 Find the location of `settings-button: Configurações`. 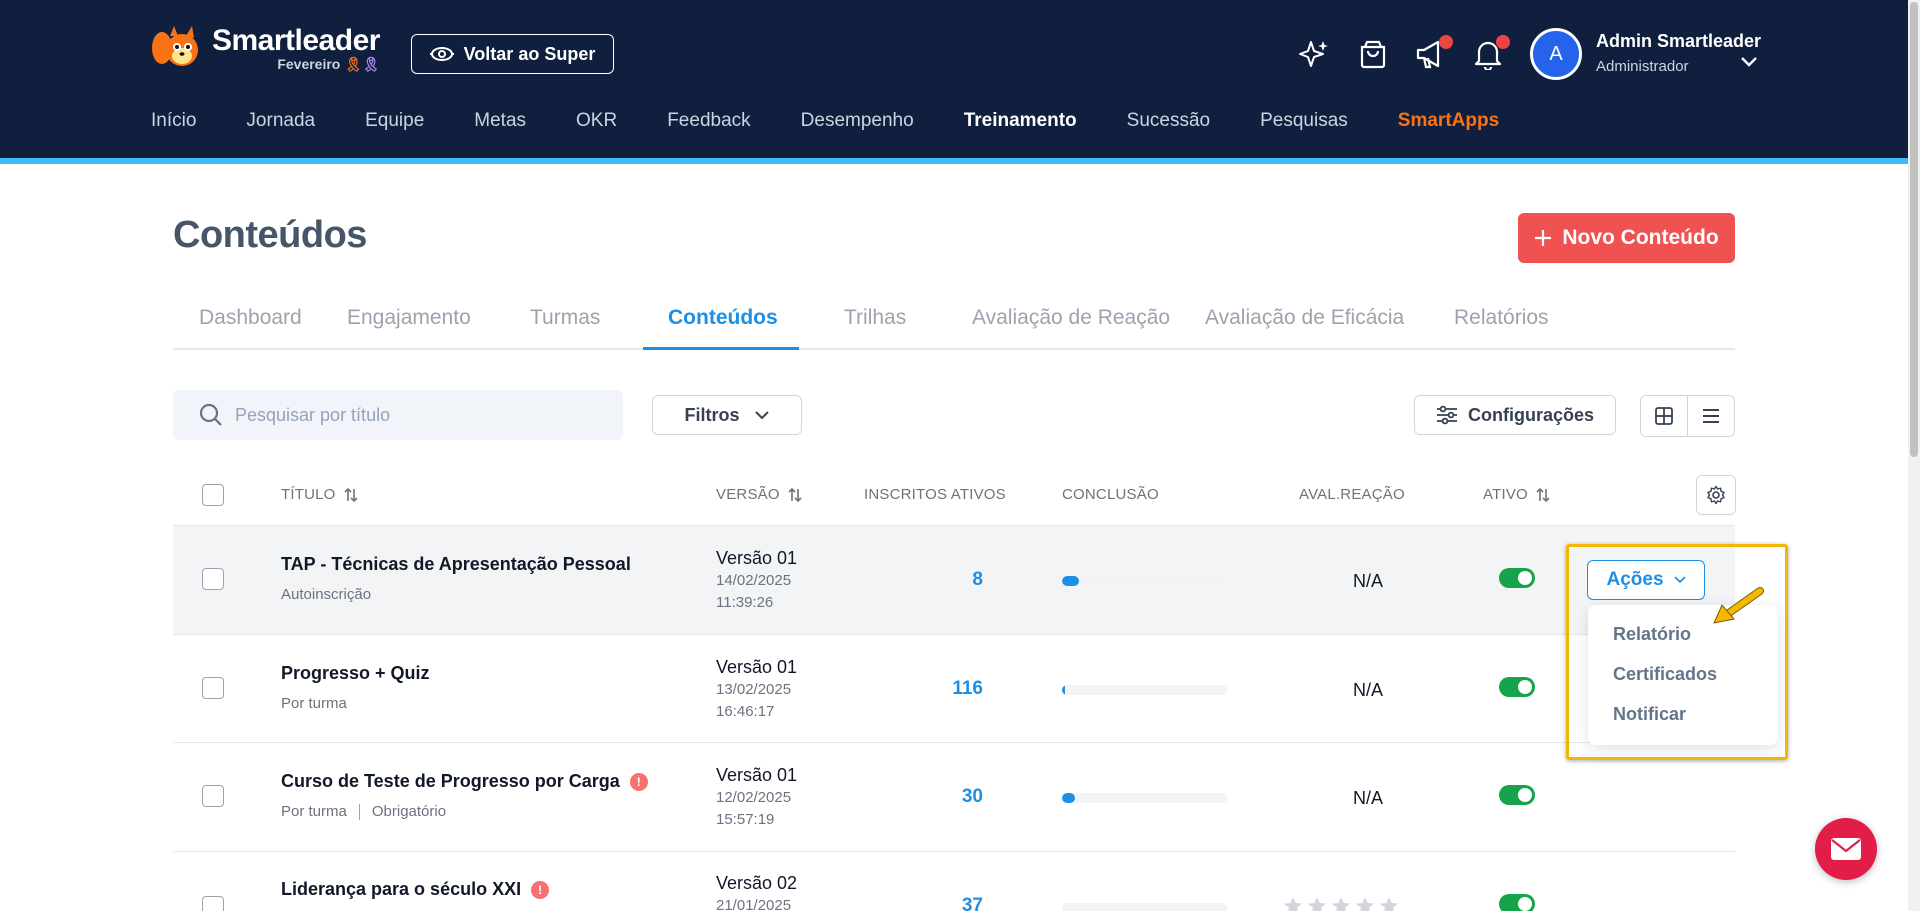

settings-button: Configurações is located at coordinates (1515, 415).